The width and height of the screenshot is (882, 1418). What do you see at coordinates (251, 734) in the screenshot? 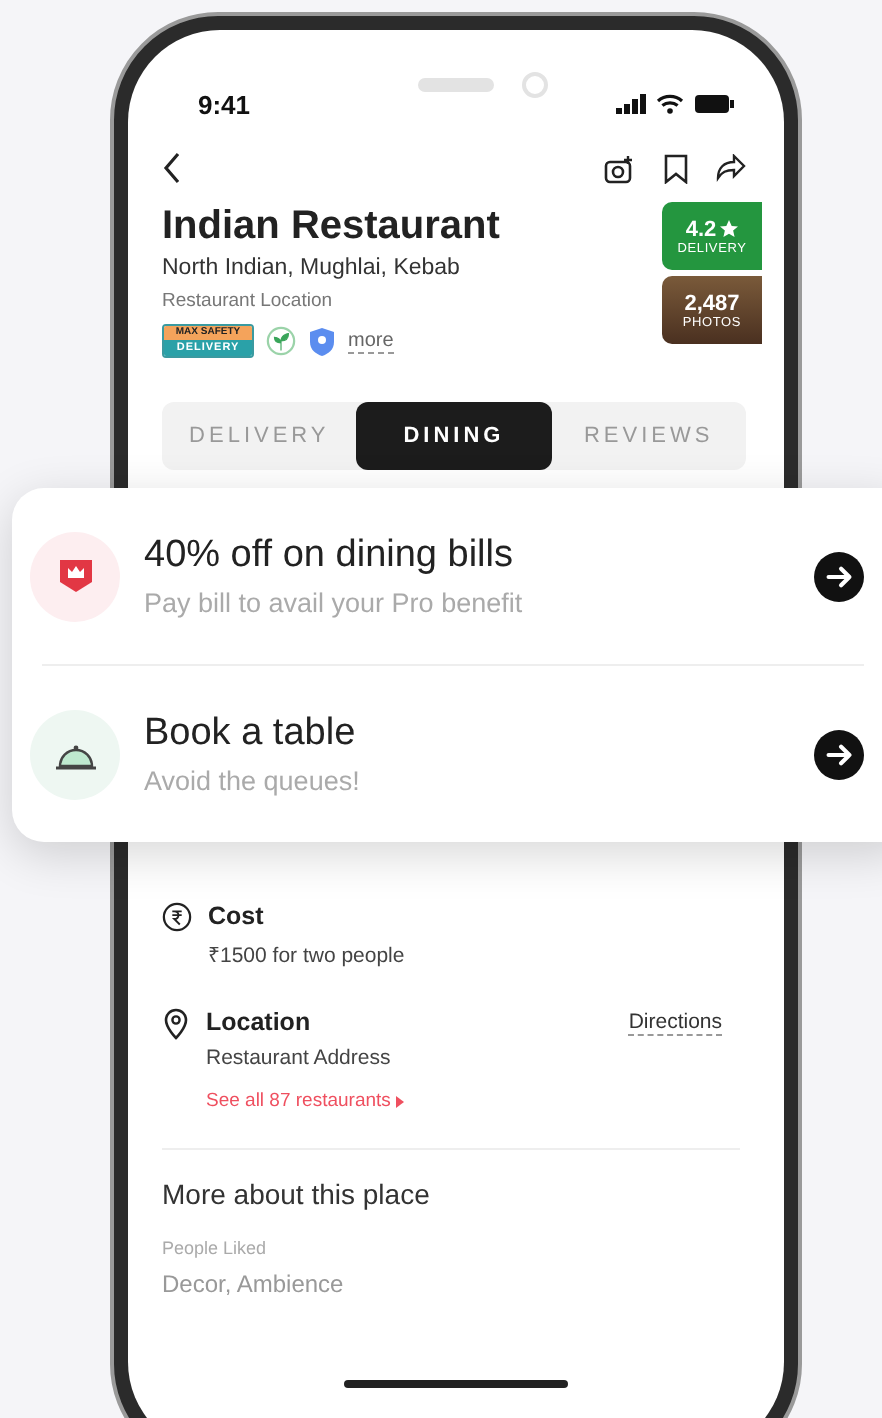
I see `offer-title: Book a table` at bounding box center [251, 734].